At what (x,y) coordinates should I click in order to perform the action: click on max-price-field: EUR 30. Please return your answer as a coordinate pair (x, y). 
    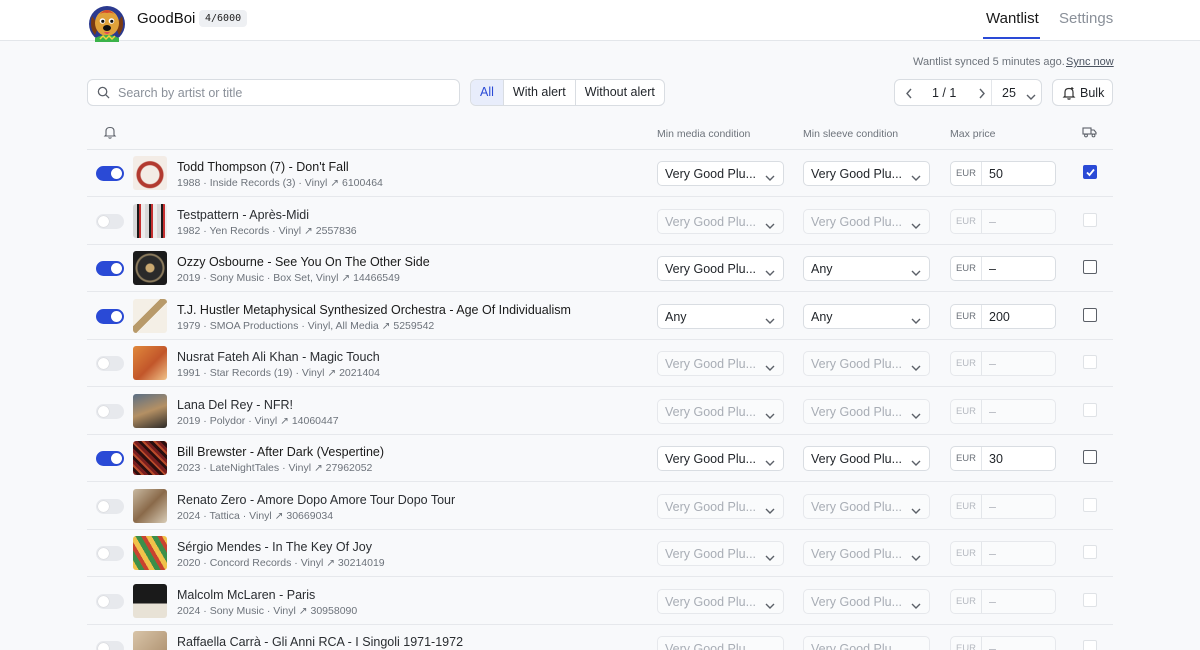
    Looking at the image, I should click on (1003, 458).